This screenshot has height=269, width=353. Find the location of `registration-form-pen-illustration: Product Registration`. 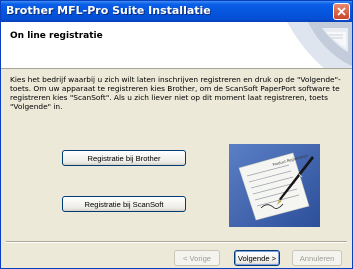

registration-form-pen-illustration: Product Registration is located at coordinates (274, 185).